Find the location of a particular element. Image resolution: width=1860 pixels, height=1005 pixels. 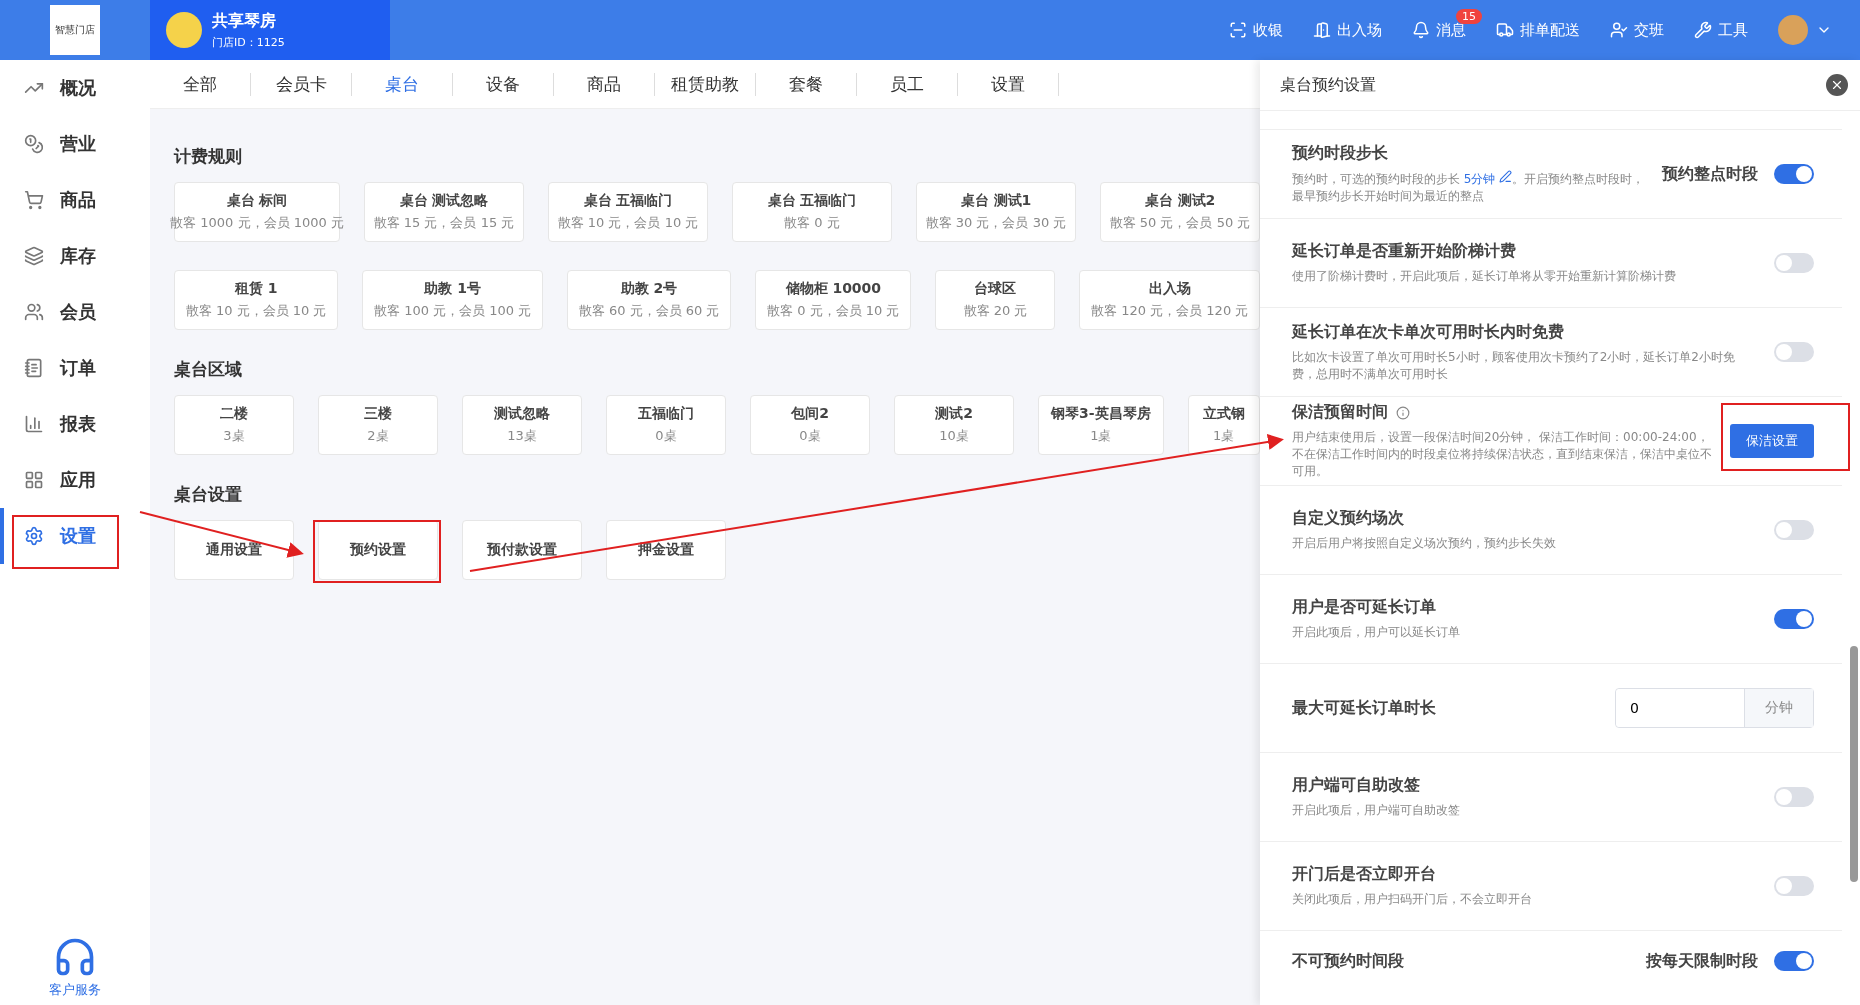

sidebar-item: 设置 is located at coordinates (75, 536).